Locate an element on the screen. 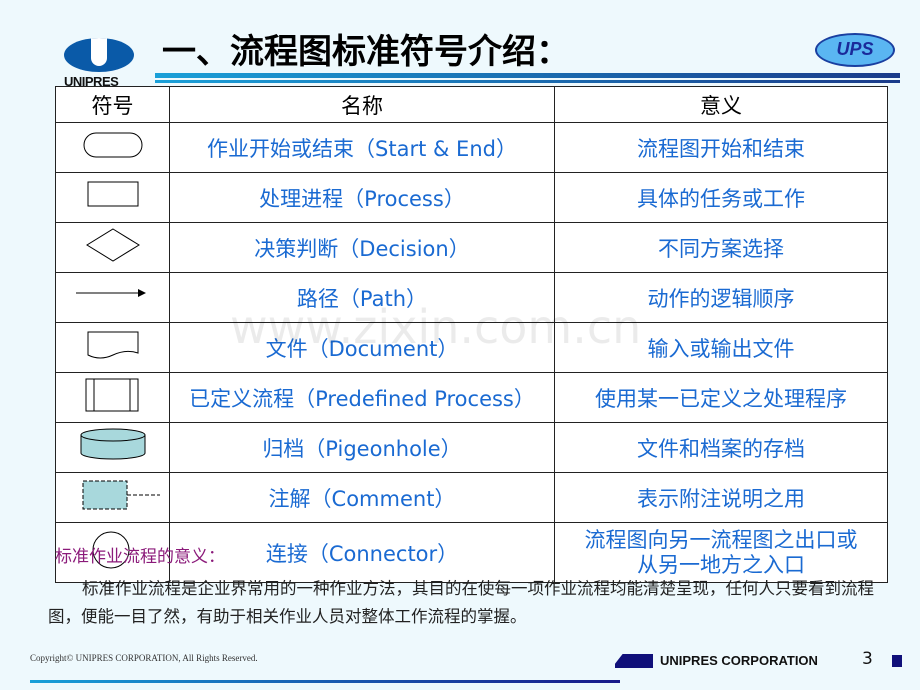 The height and width of the screenshot is (690, 920). footer-line is located at coordinates (325, 681).